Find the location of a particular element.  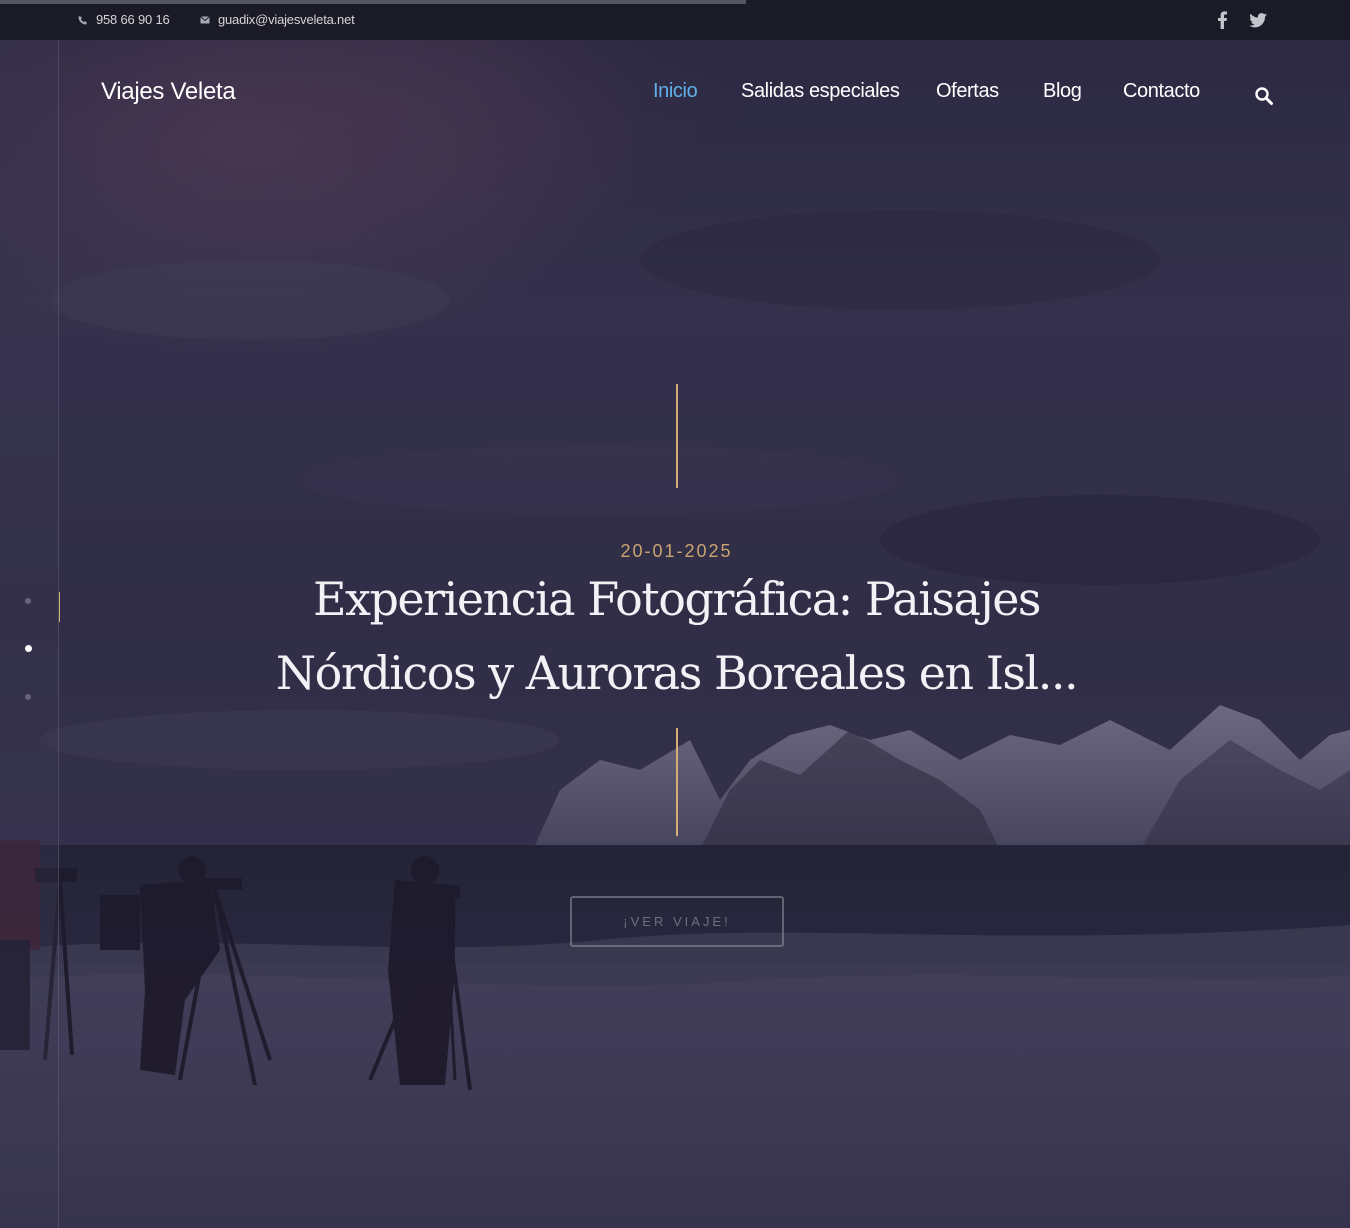

search-button is located at coordinates (1265, 97).